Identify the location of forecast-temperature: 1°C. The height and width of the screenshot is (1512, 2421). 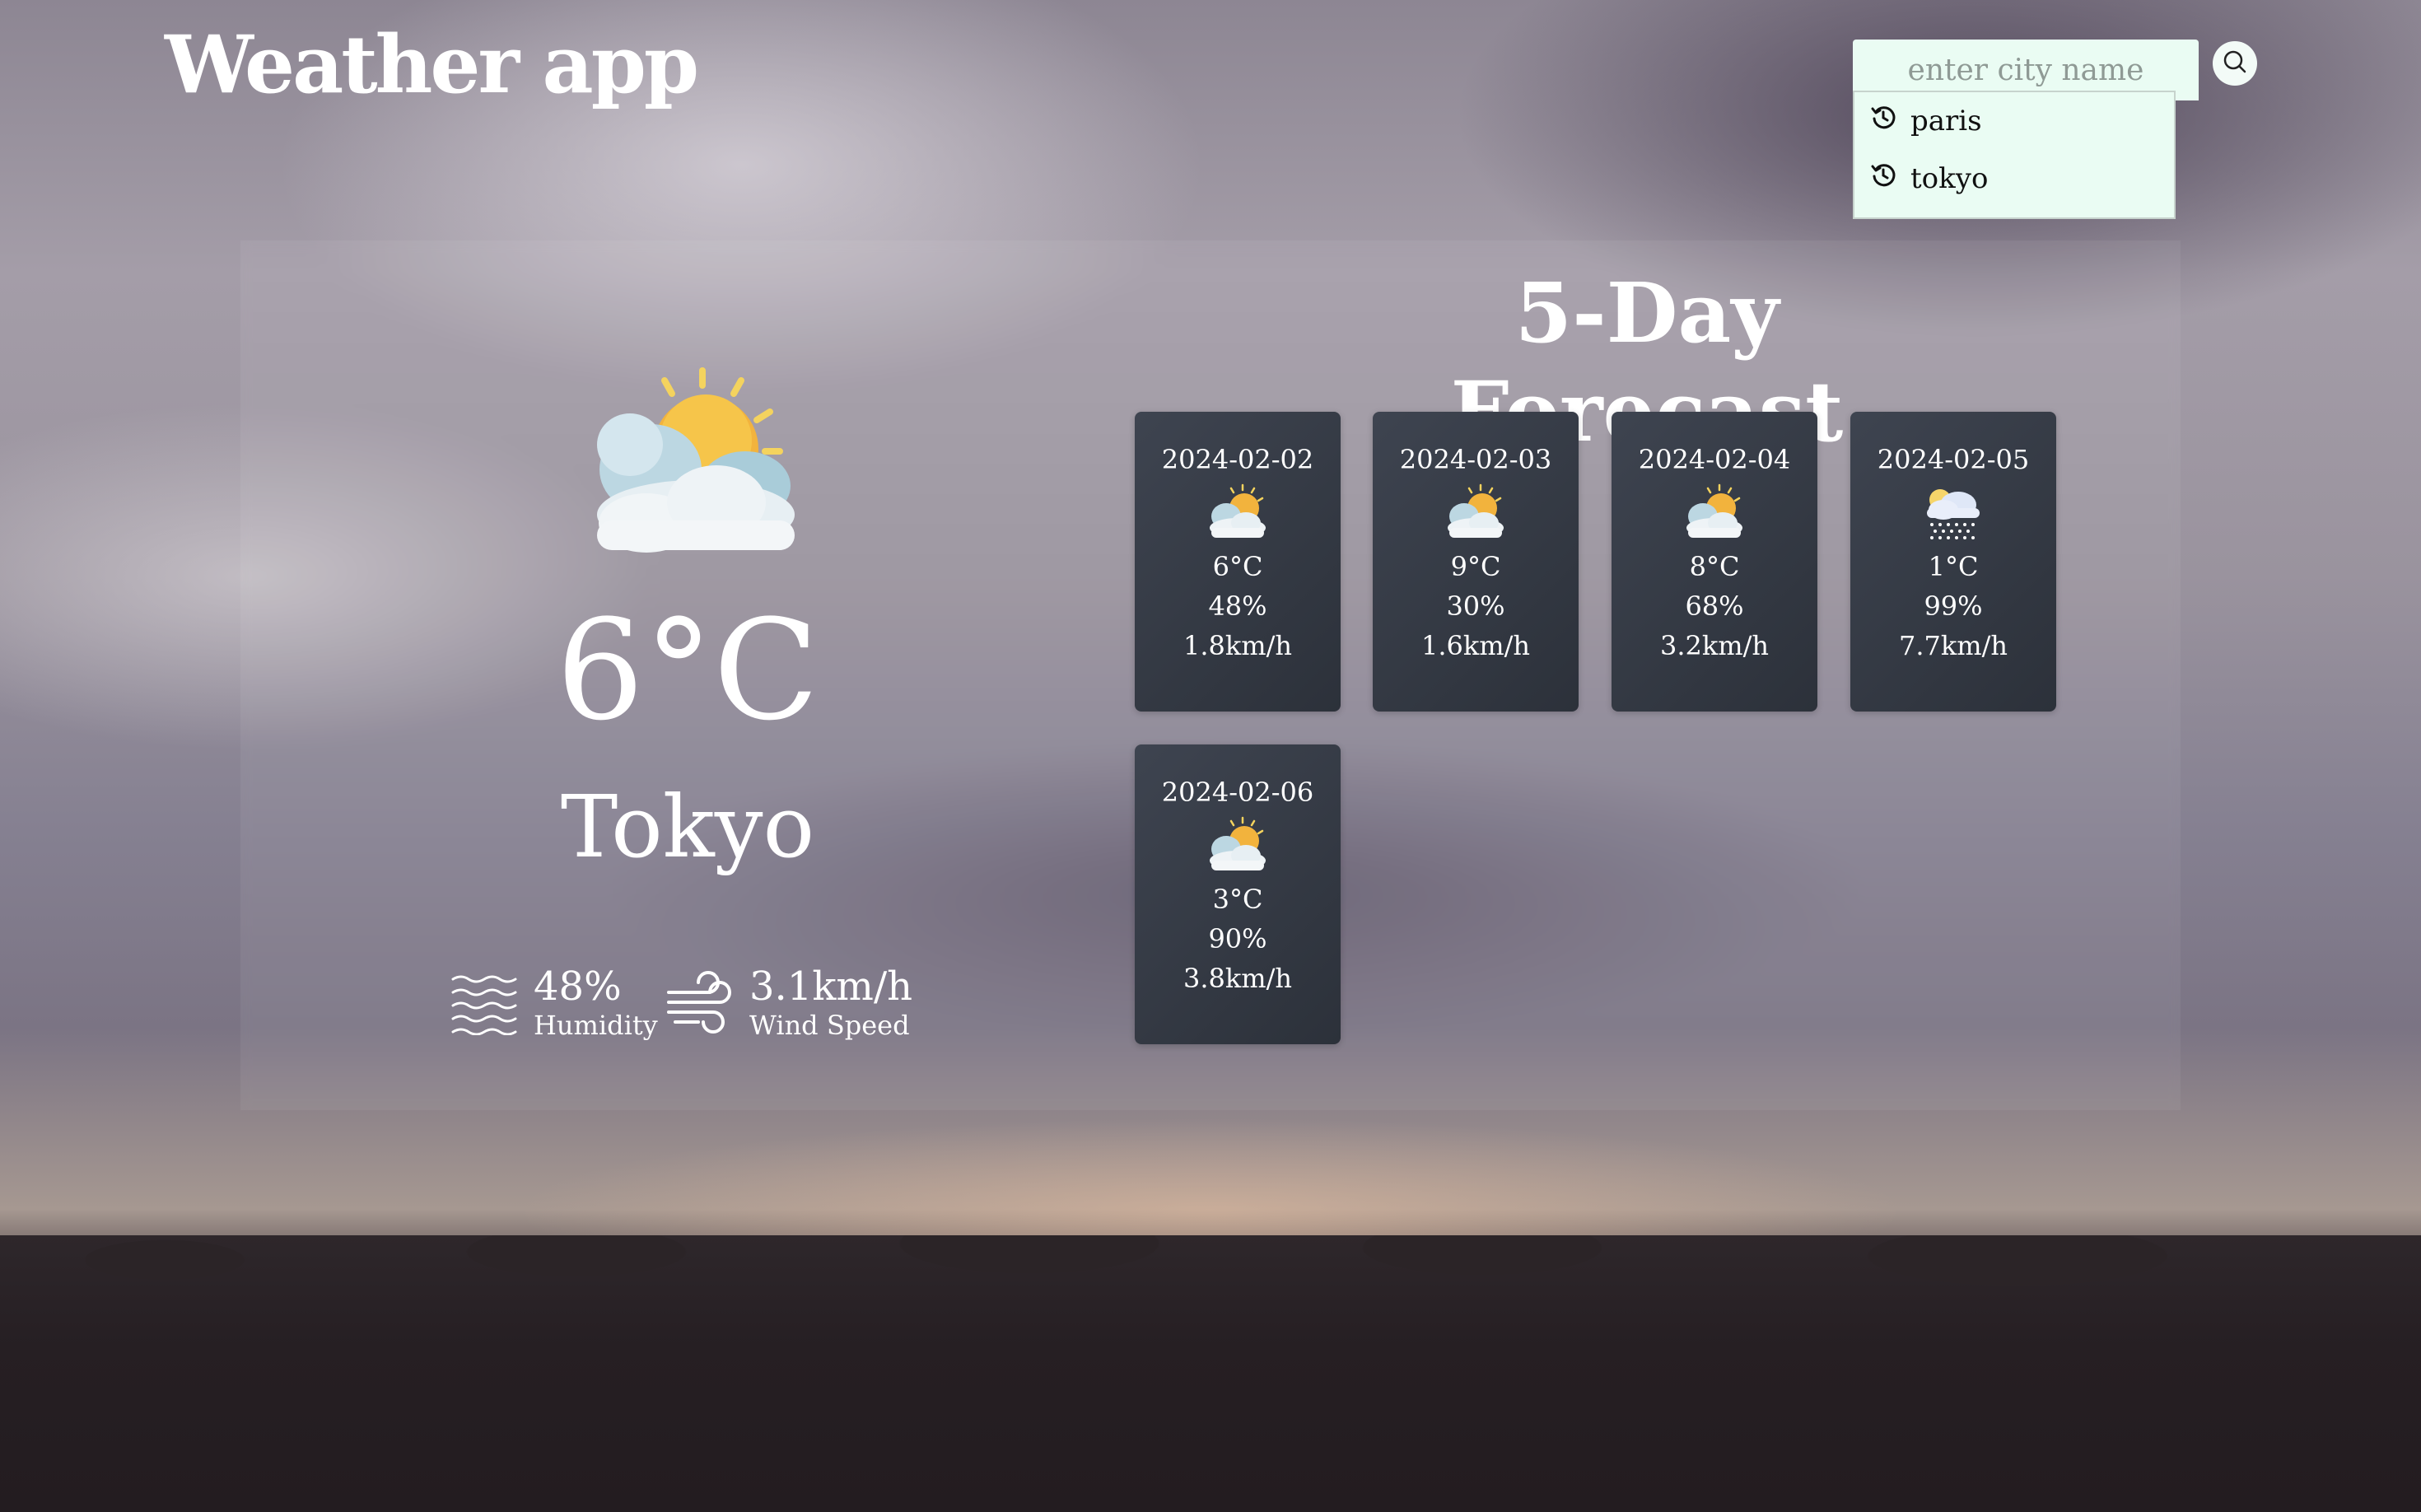
(1953, 566).